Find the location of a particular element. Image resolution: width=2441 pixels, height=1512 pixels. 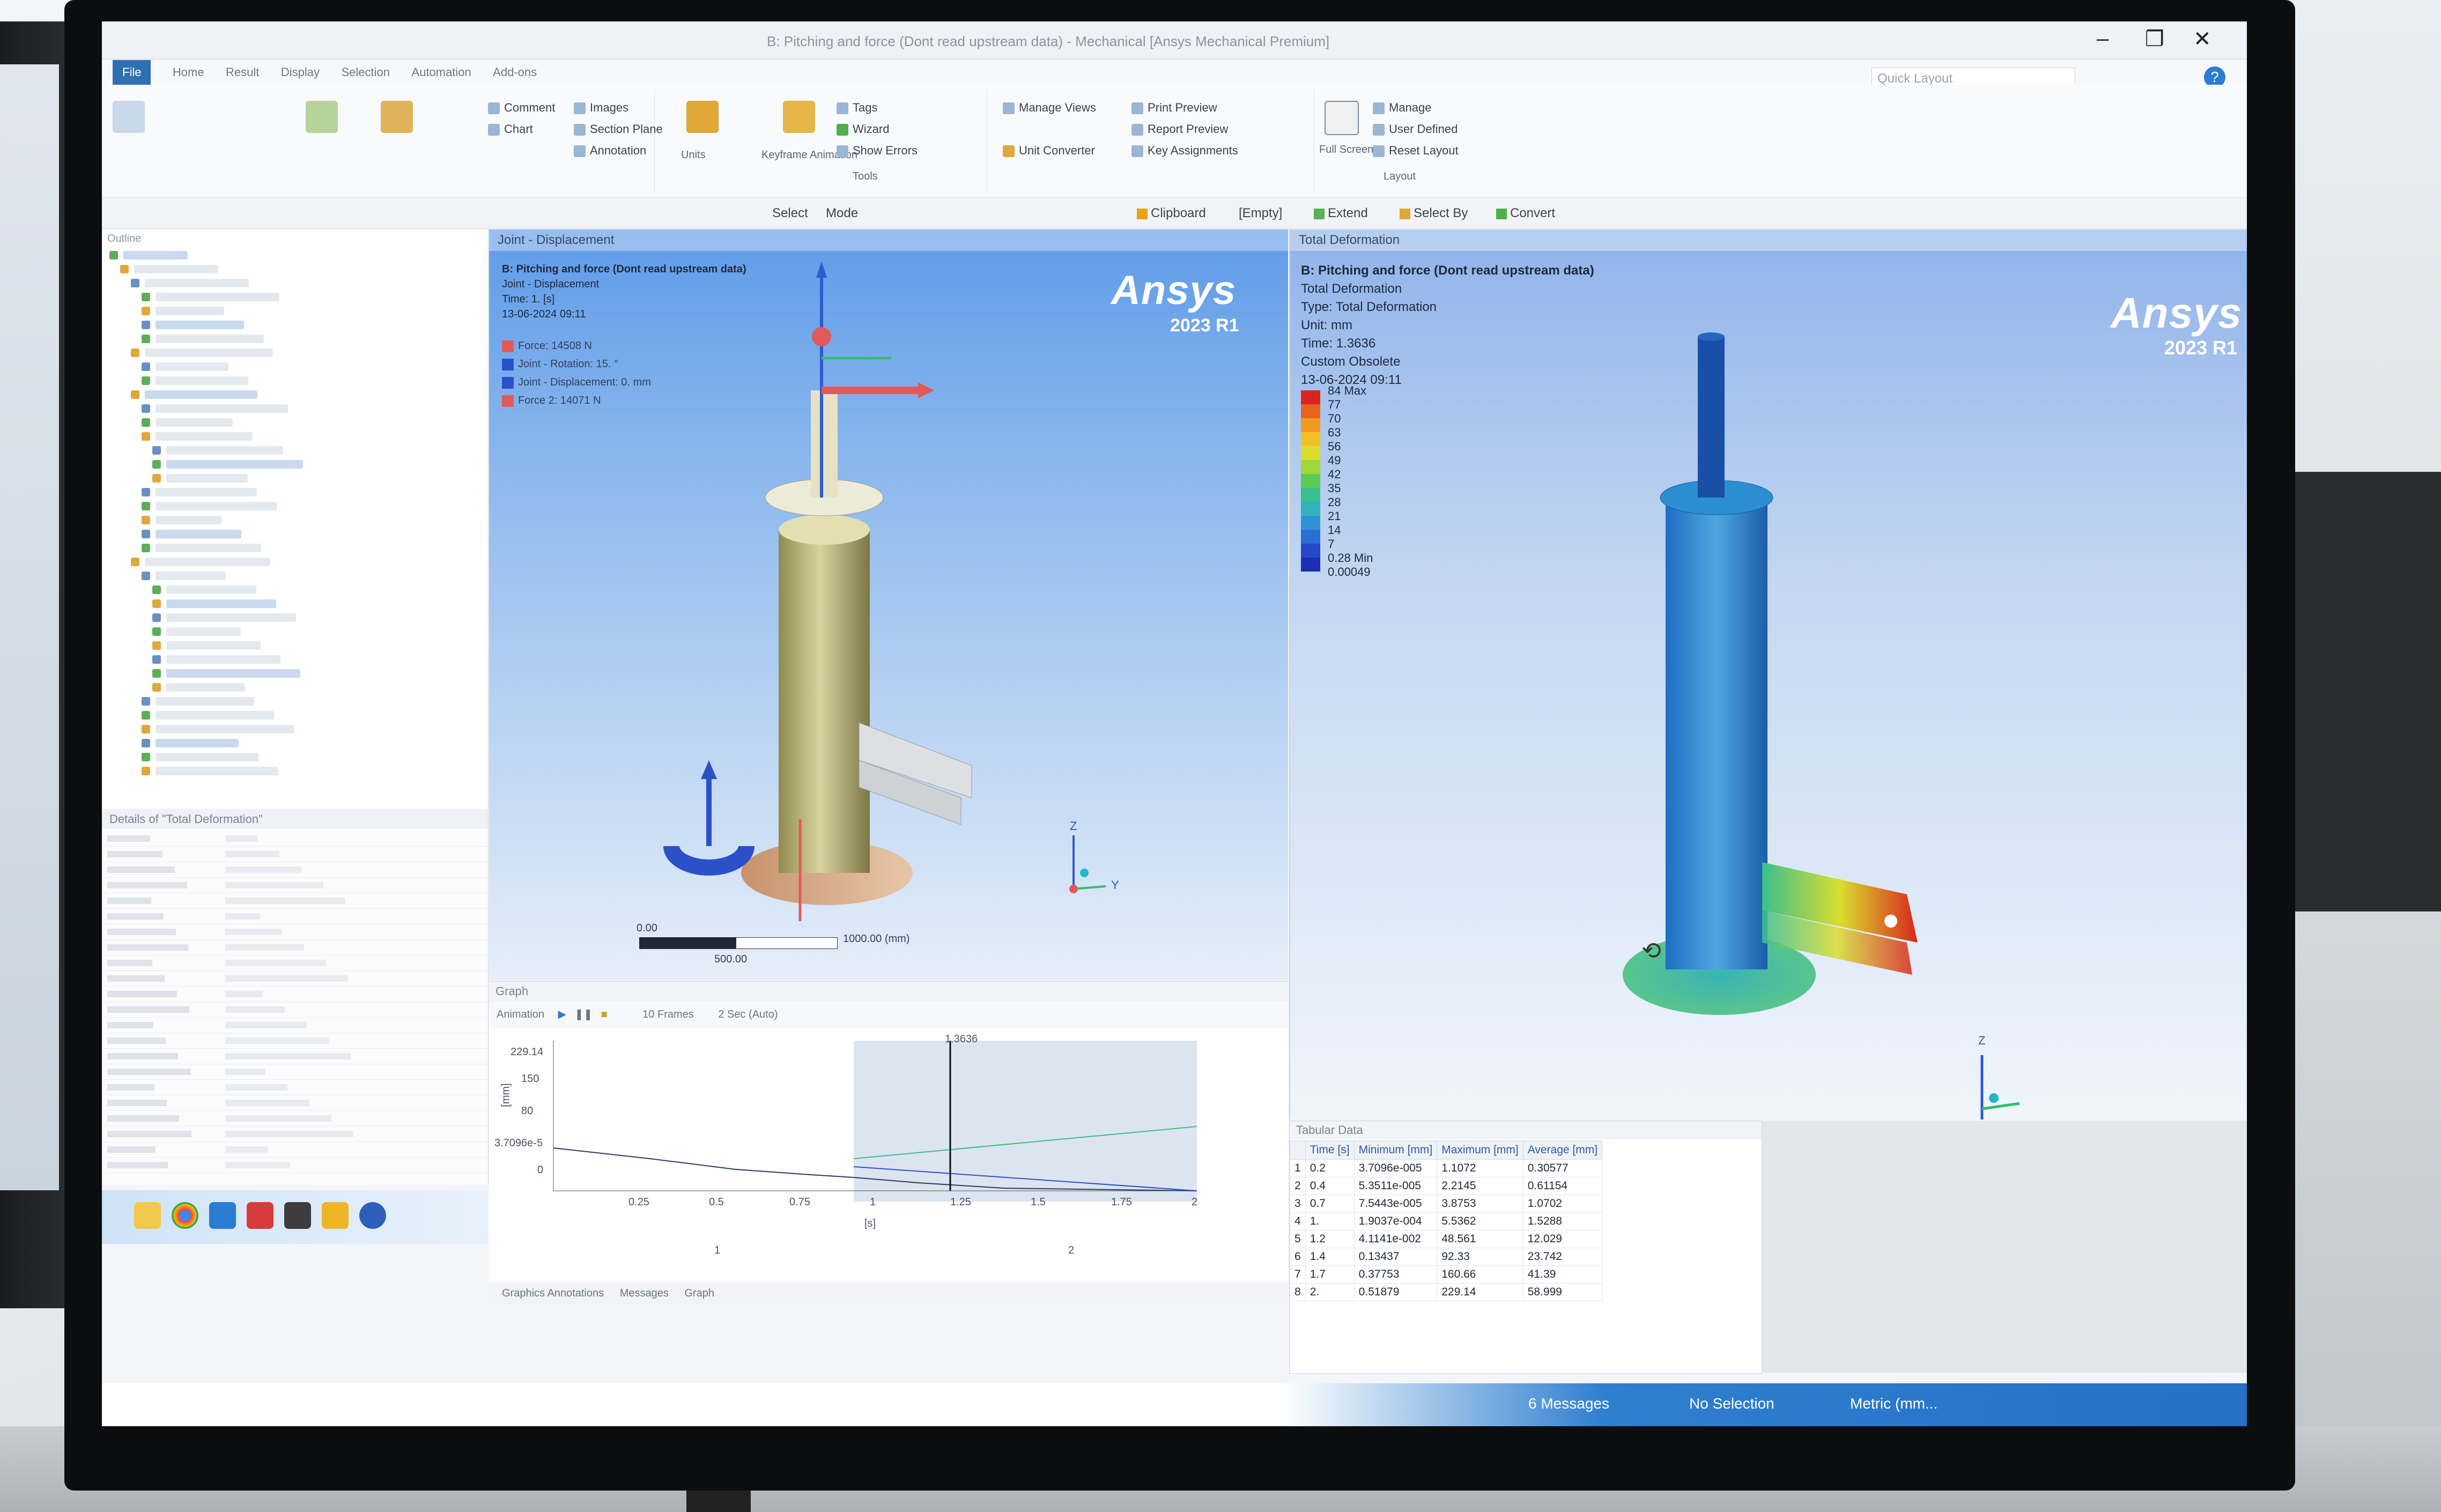

outline-icon is located at coordinates (129, 117).